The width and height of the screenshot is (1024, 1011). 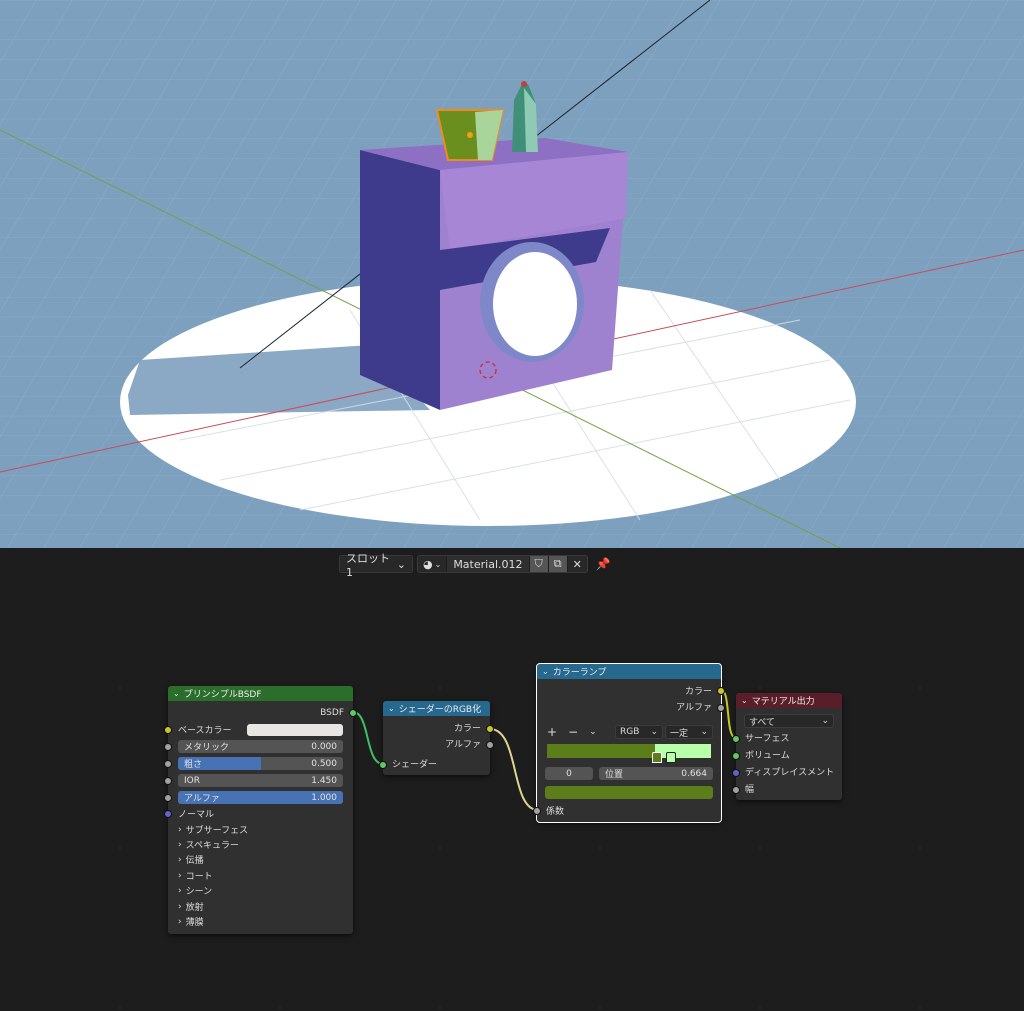 I want to click on shader-input-label: シェーダー, so click(x=415, y=765).